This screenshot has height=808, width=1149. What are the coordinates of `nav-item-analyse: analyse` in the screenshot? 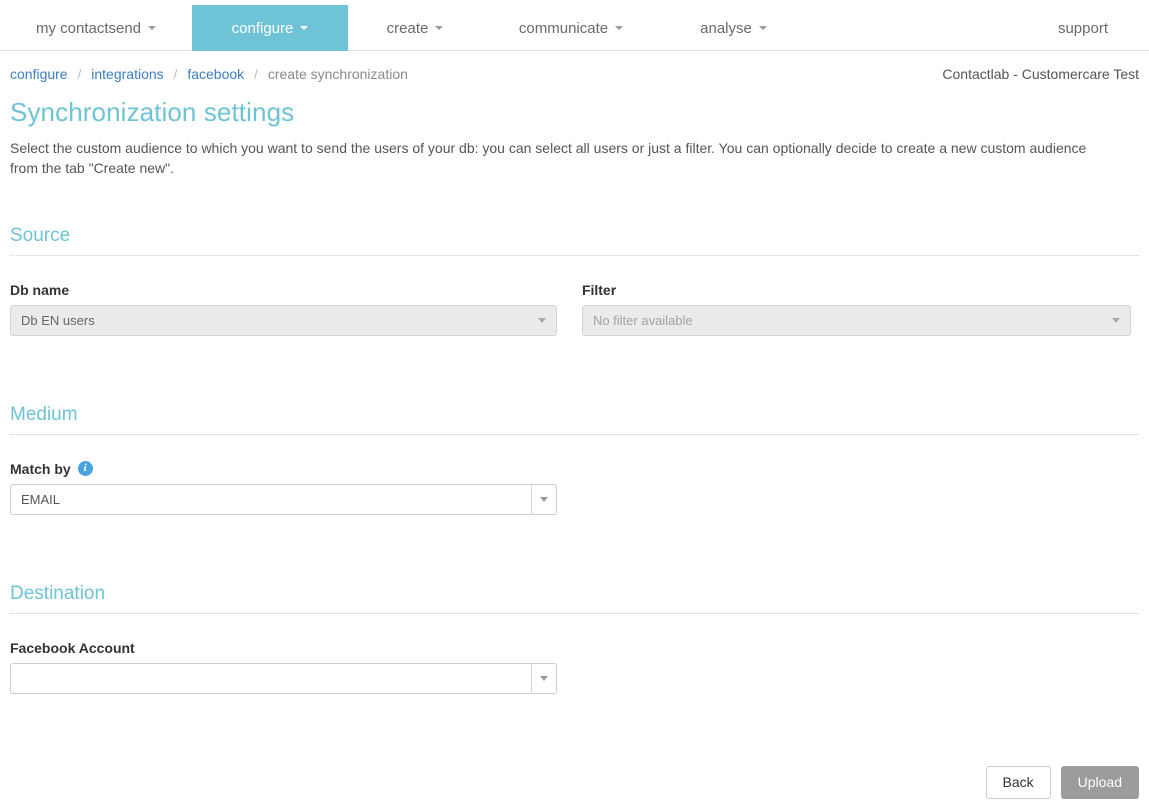 It's located at (733, 28).